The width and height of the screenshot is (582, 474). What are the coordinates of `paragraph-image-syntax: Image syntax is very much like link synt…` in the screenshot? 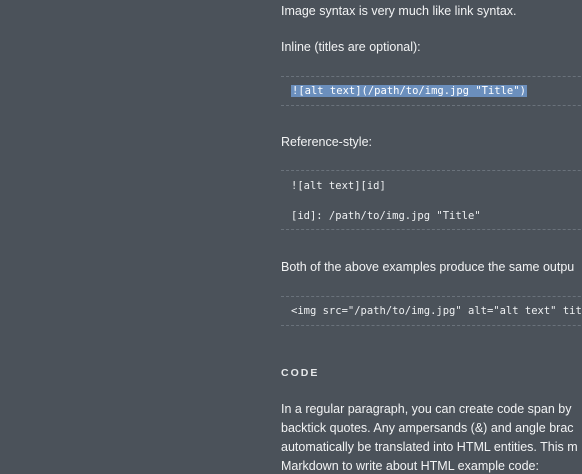 It's located at (399, 11).